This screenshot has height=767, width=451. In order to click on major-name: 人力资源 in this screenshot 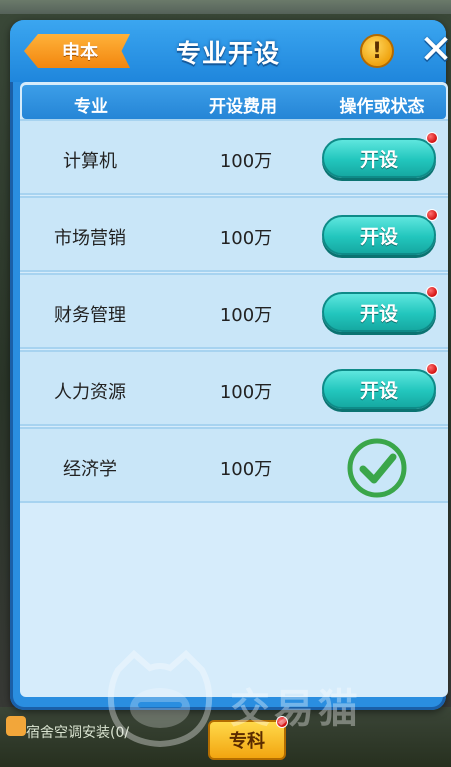, I will do `click(90, 392)`.